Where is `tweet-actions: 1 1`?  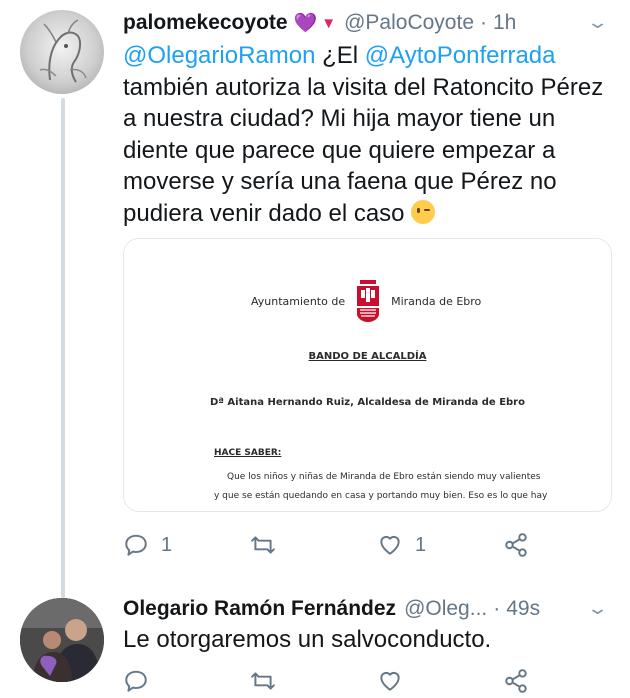
tweet-actions: 1 1 is located at coordinates (333, 547).